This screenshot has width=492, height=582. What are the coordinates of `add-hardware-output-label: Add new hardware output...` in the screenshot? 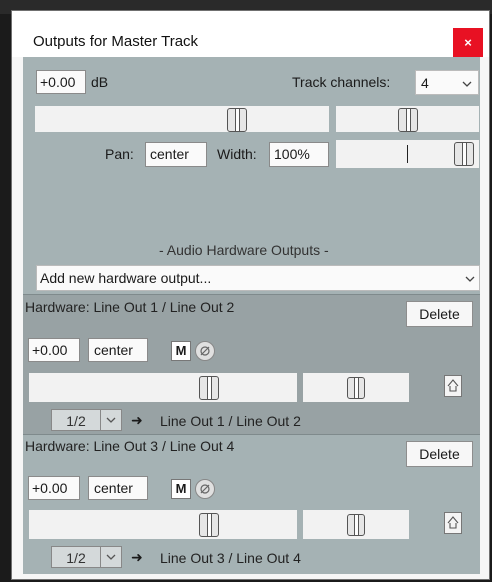 It's located at (126, 278).